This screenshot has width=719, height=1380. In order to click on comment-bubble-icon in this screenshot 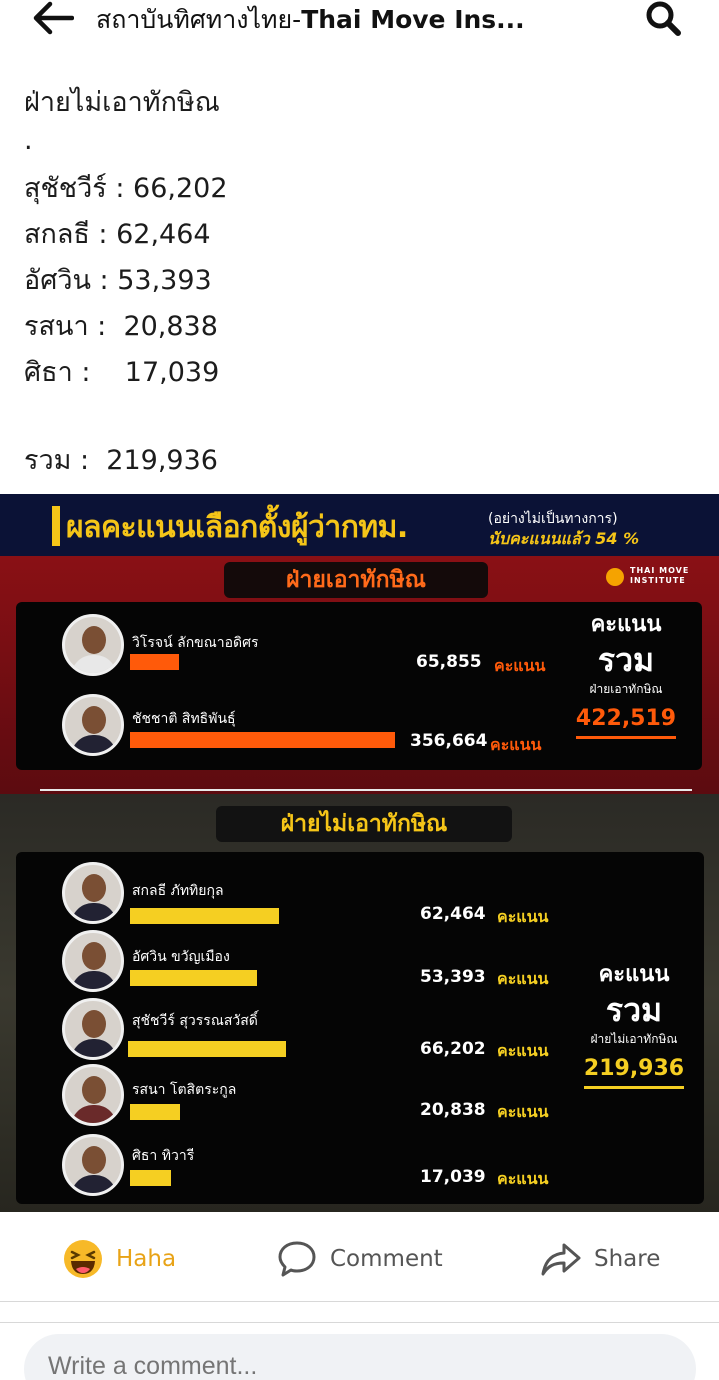, I will do `click(297, 1259)`.